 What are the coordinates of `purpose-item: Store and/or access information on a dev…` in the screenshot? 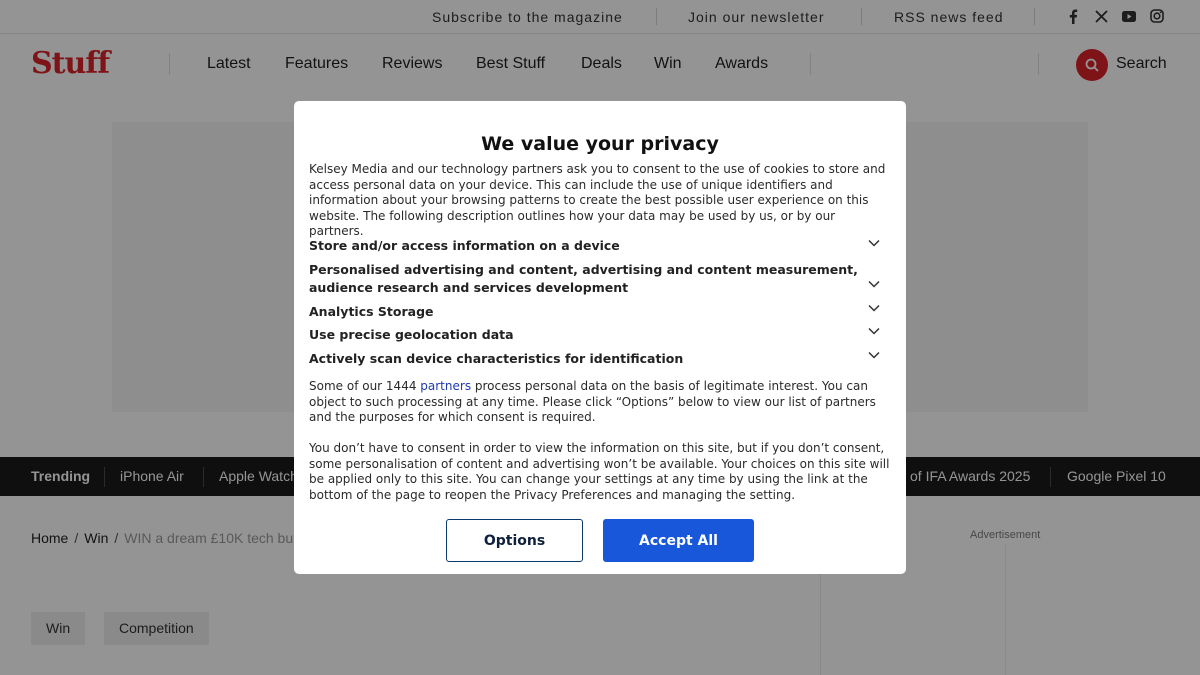 It's located at (589, 246).